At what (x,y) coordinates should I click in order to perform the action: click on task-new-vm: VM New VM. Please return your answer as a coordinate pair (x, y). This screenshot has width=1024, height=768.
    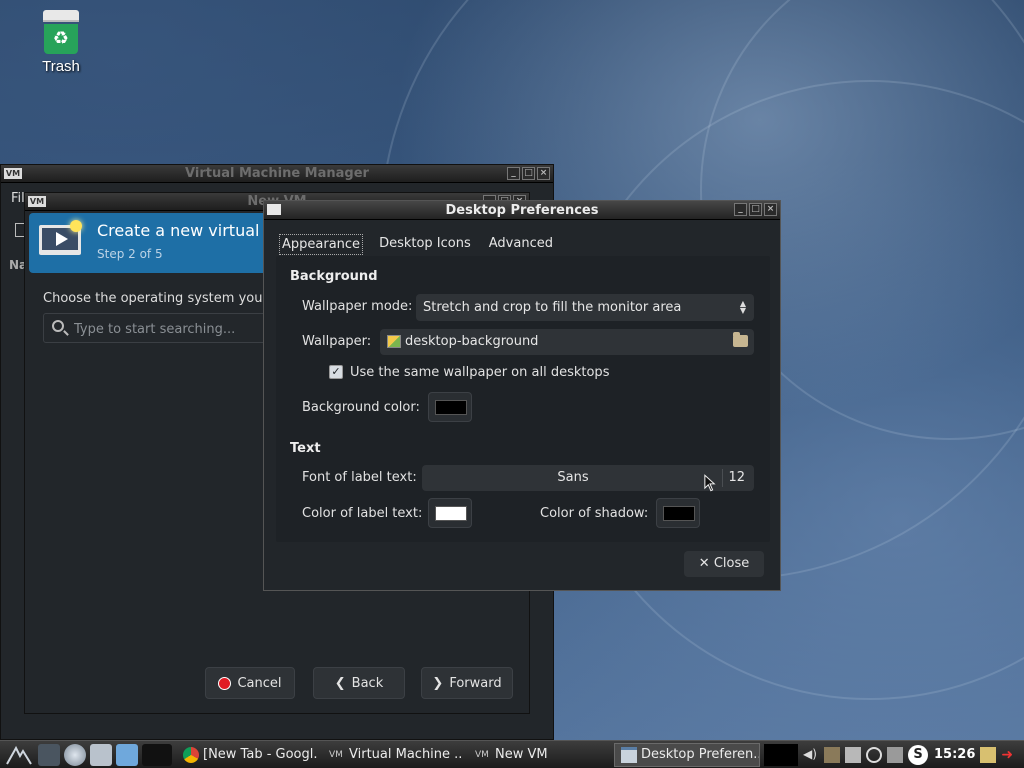
    Looking at the image, I should click on (539, 755).